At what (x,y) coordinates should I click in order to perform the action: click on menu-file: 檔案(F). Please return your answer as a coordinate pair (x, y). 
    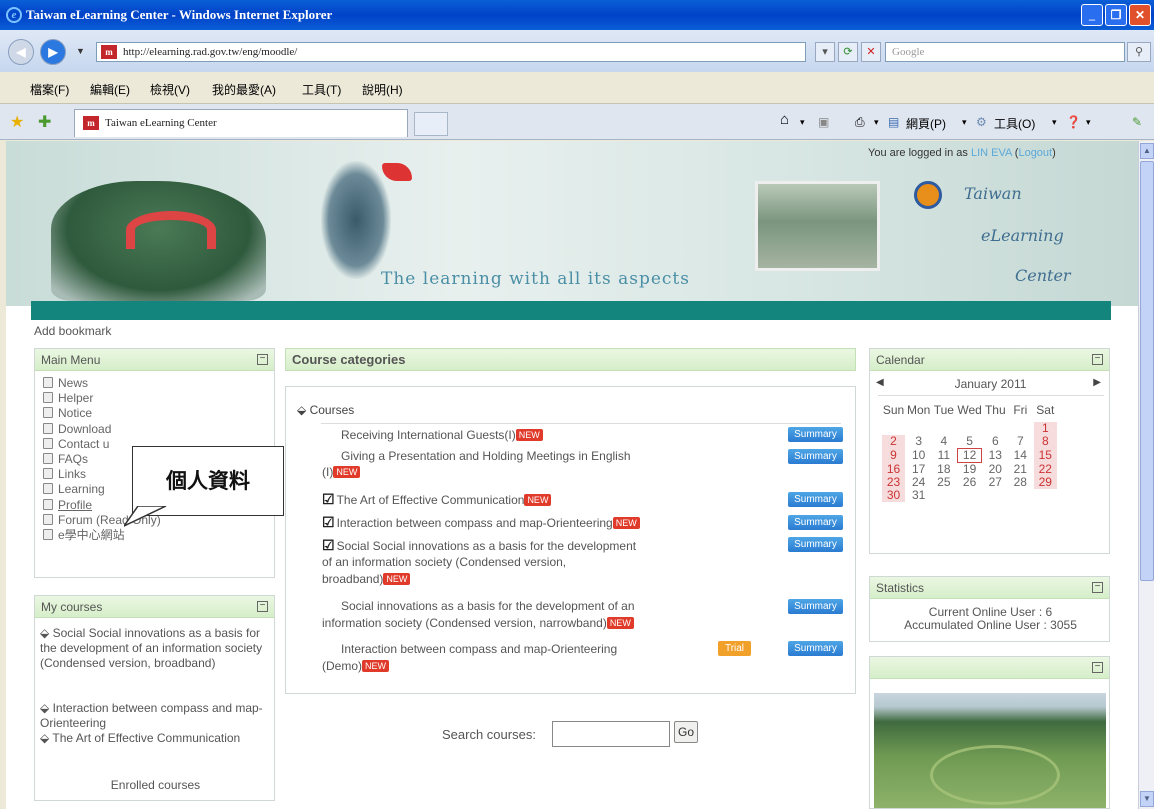
    Looking at the image, I should click on (49, 89).